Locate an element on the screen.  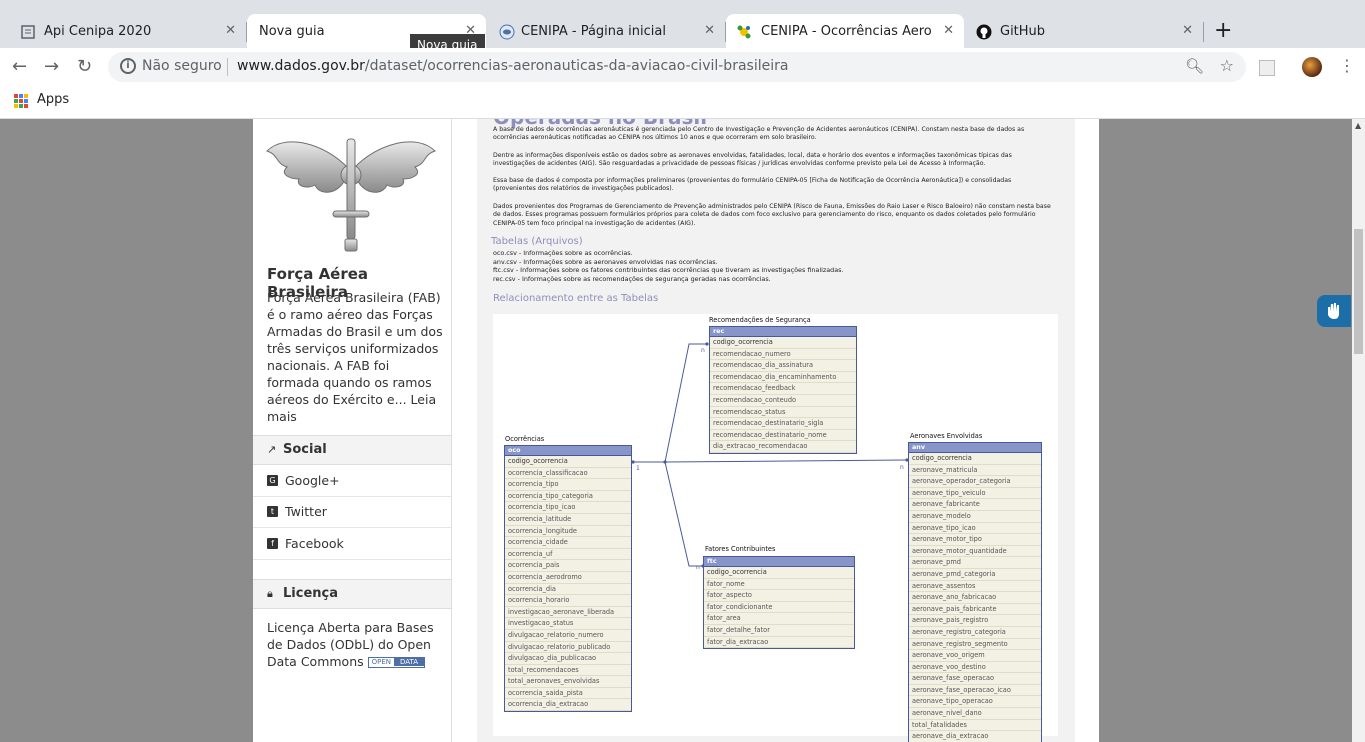
tab-cenipa-ocorrencias: CENIPA - Ocorrências Aeronáuti ✕ is located at coordinates (845, 31).